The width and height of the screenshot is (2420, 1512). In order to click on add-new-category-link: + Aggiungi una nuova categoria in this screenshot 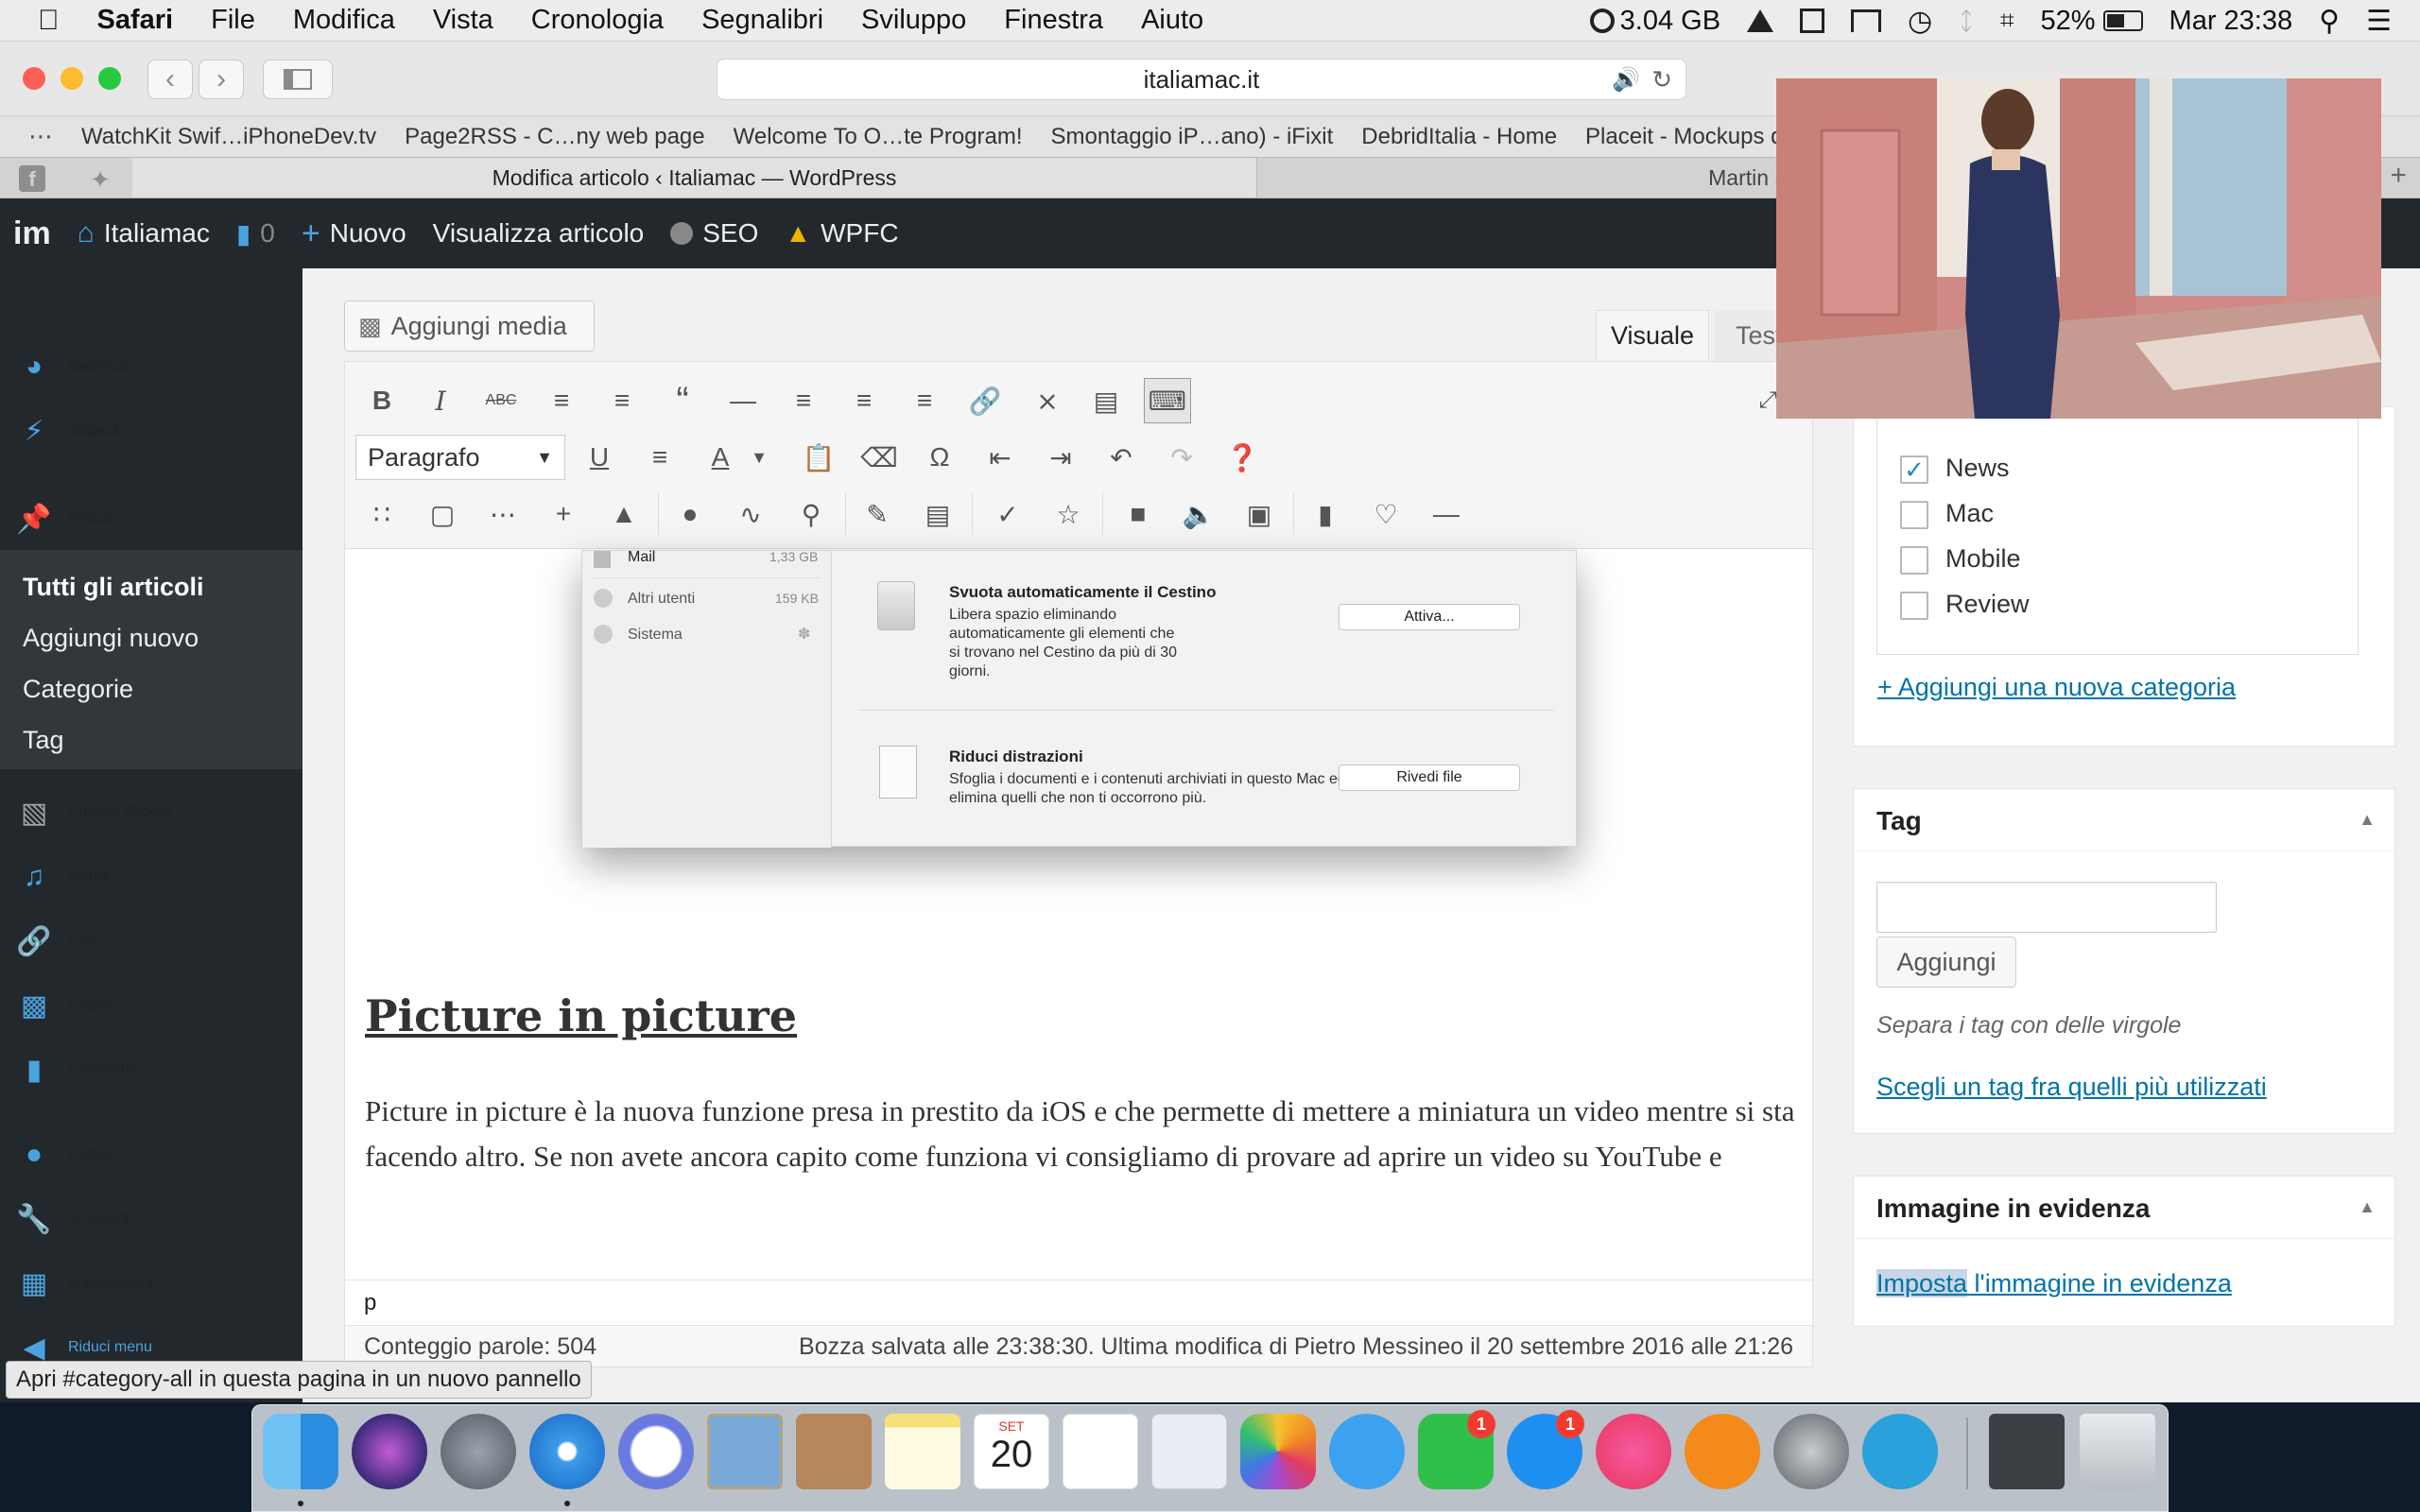, I will do `click(2056, 687)`.